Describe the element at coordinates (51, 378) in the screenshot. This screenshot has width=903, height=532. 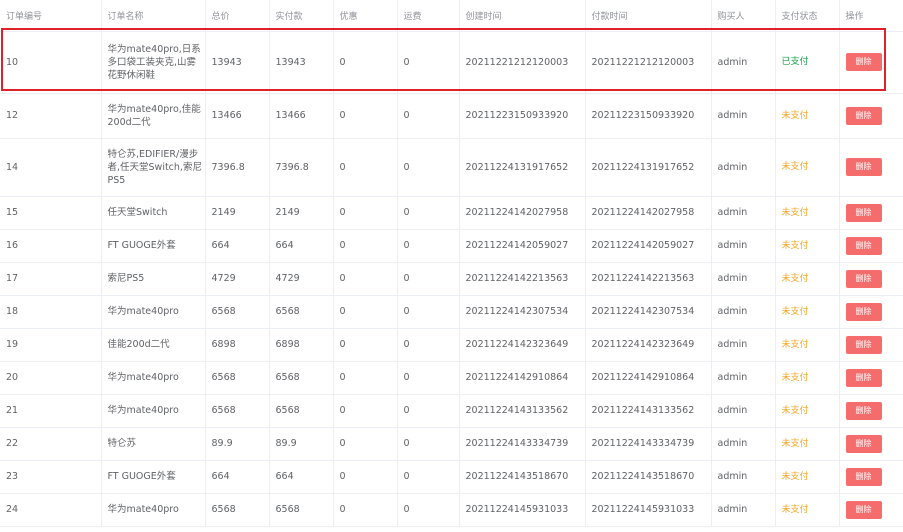
I see `order-id-cell: 20` at that location.